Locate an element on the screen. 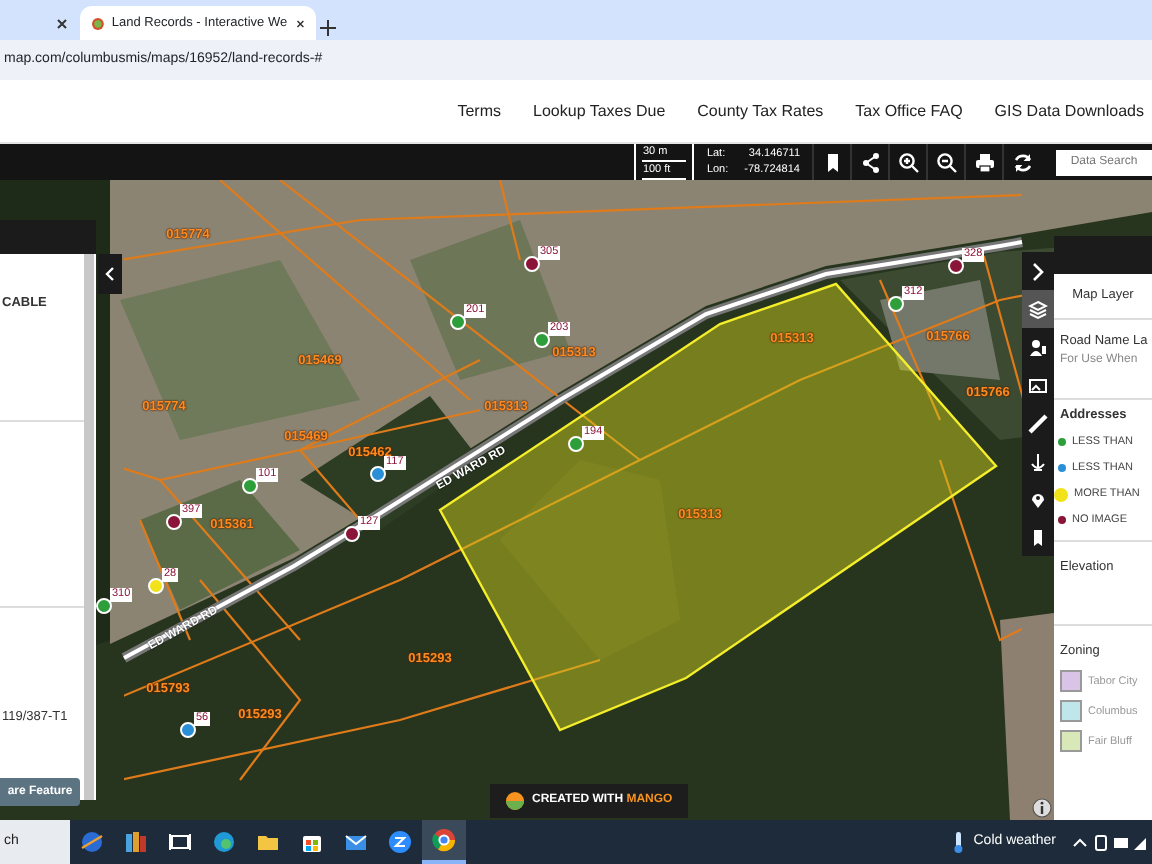  nav-link: Terms is located at coordinates (479, 111).